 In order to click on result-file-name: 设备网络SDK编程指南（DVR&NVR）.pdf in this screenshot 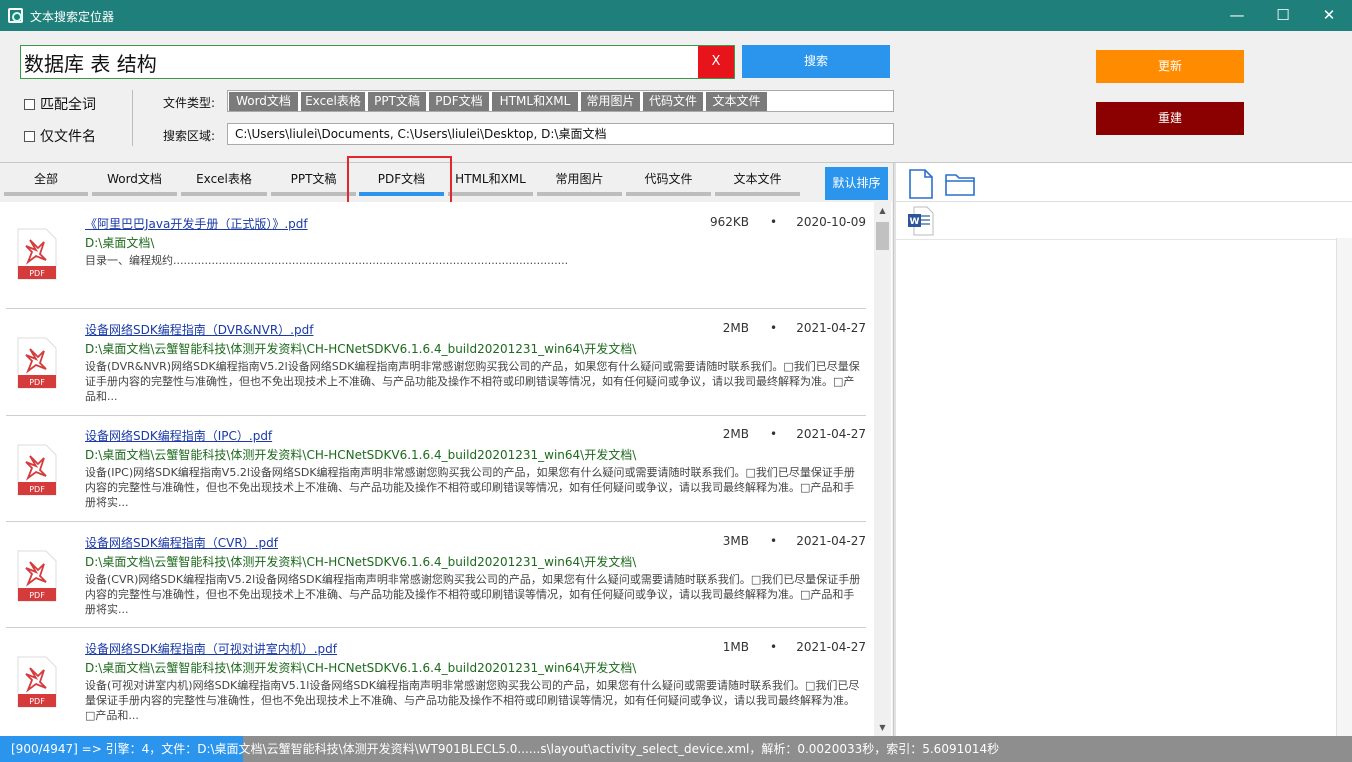, I will do `click(199, 329)`.